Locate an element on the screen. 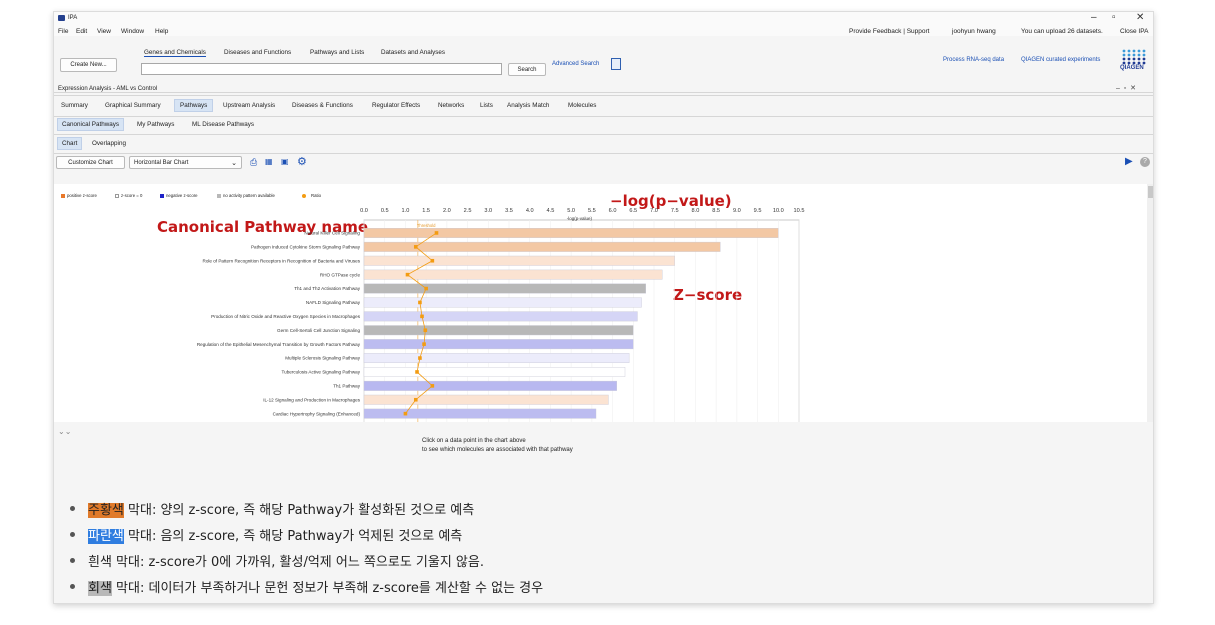  x-tick-label: 7.5 is located at coordinates (675, 211).